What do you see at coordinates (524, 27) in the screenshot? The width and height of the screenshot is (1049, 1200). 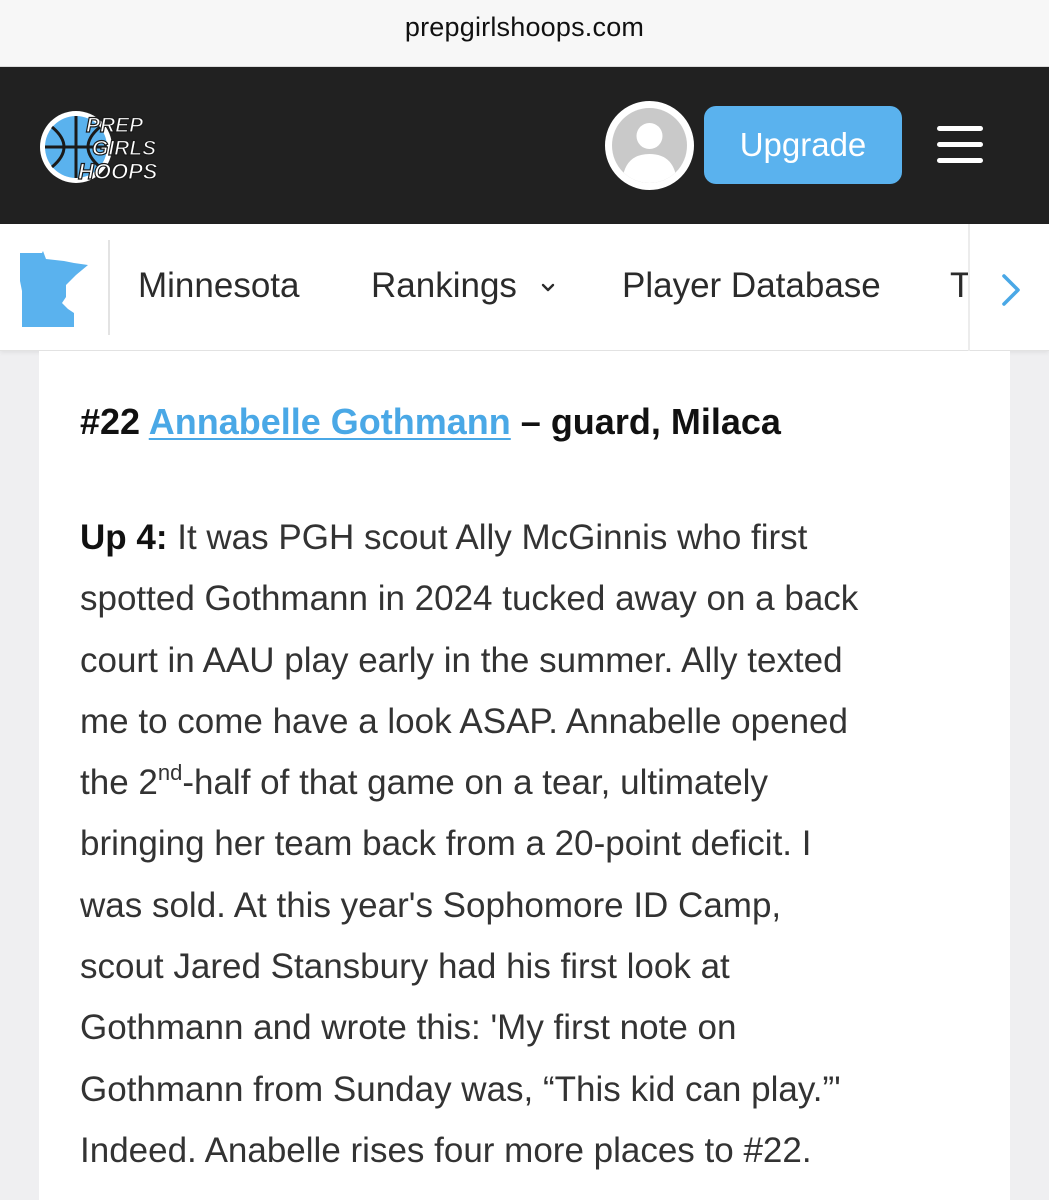 I see `url-text: prepgirlshoops.com` at bounding box center [524, 27].